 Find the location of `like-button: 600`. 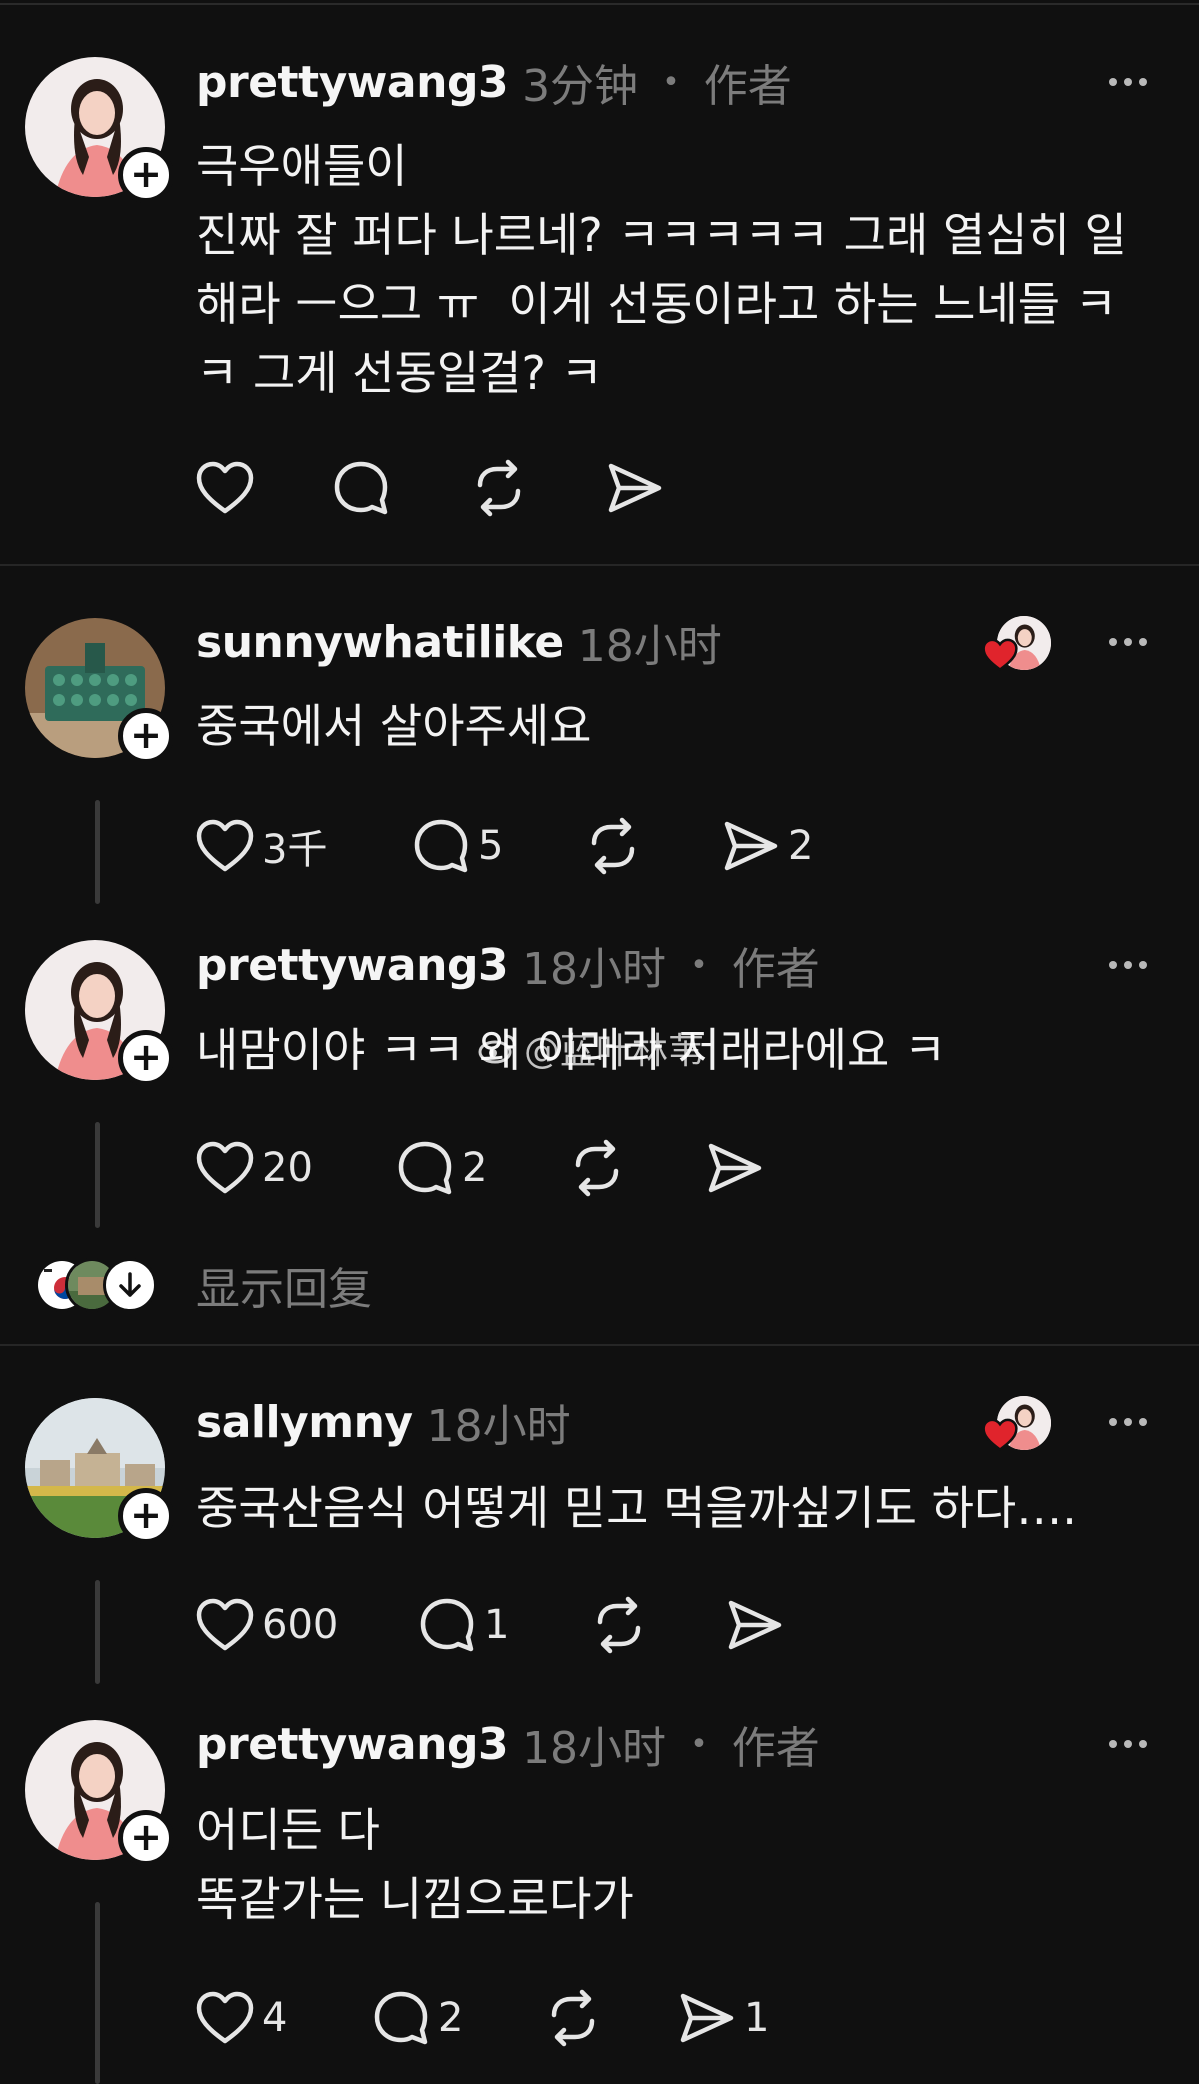

like-button: 600 is located at coordinates (307, 1625).